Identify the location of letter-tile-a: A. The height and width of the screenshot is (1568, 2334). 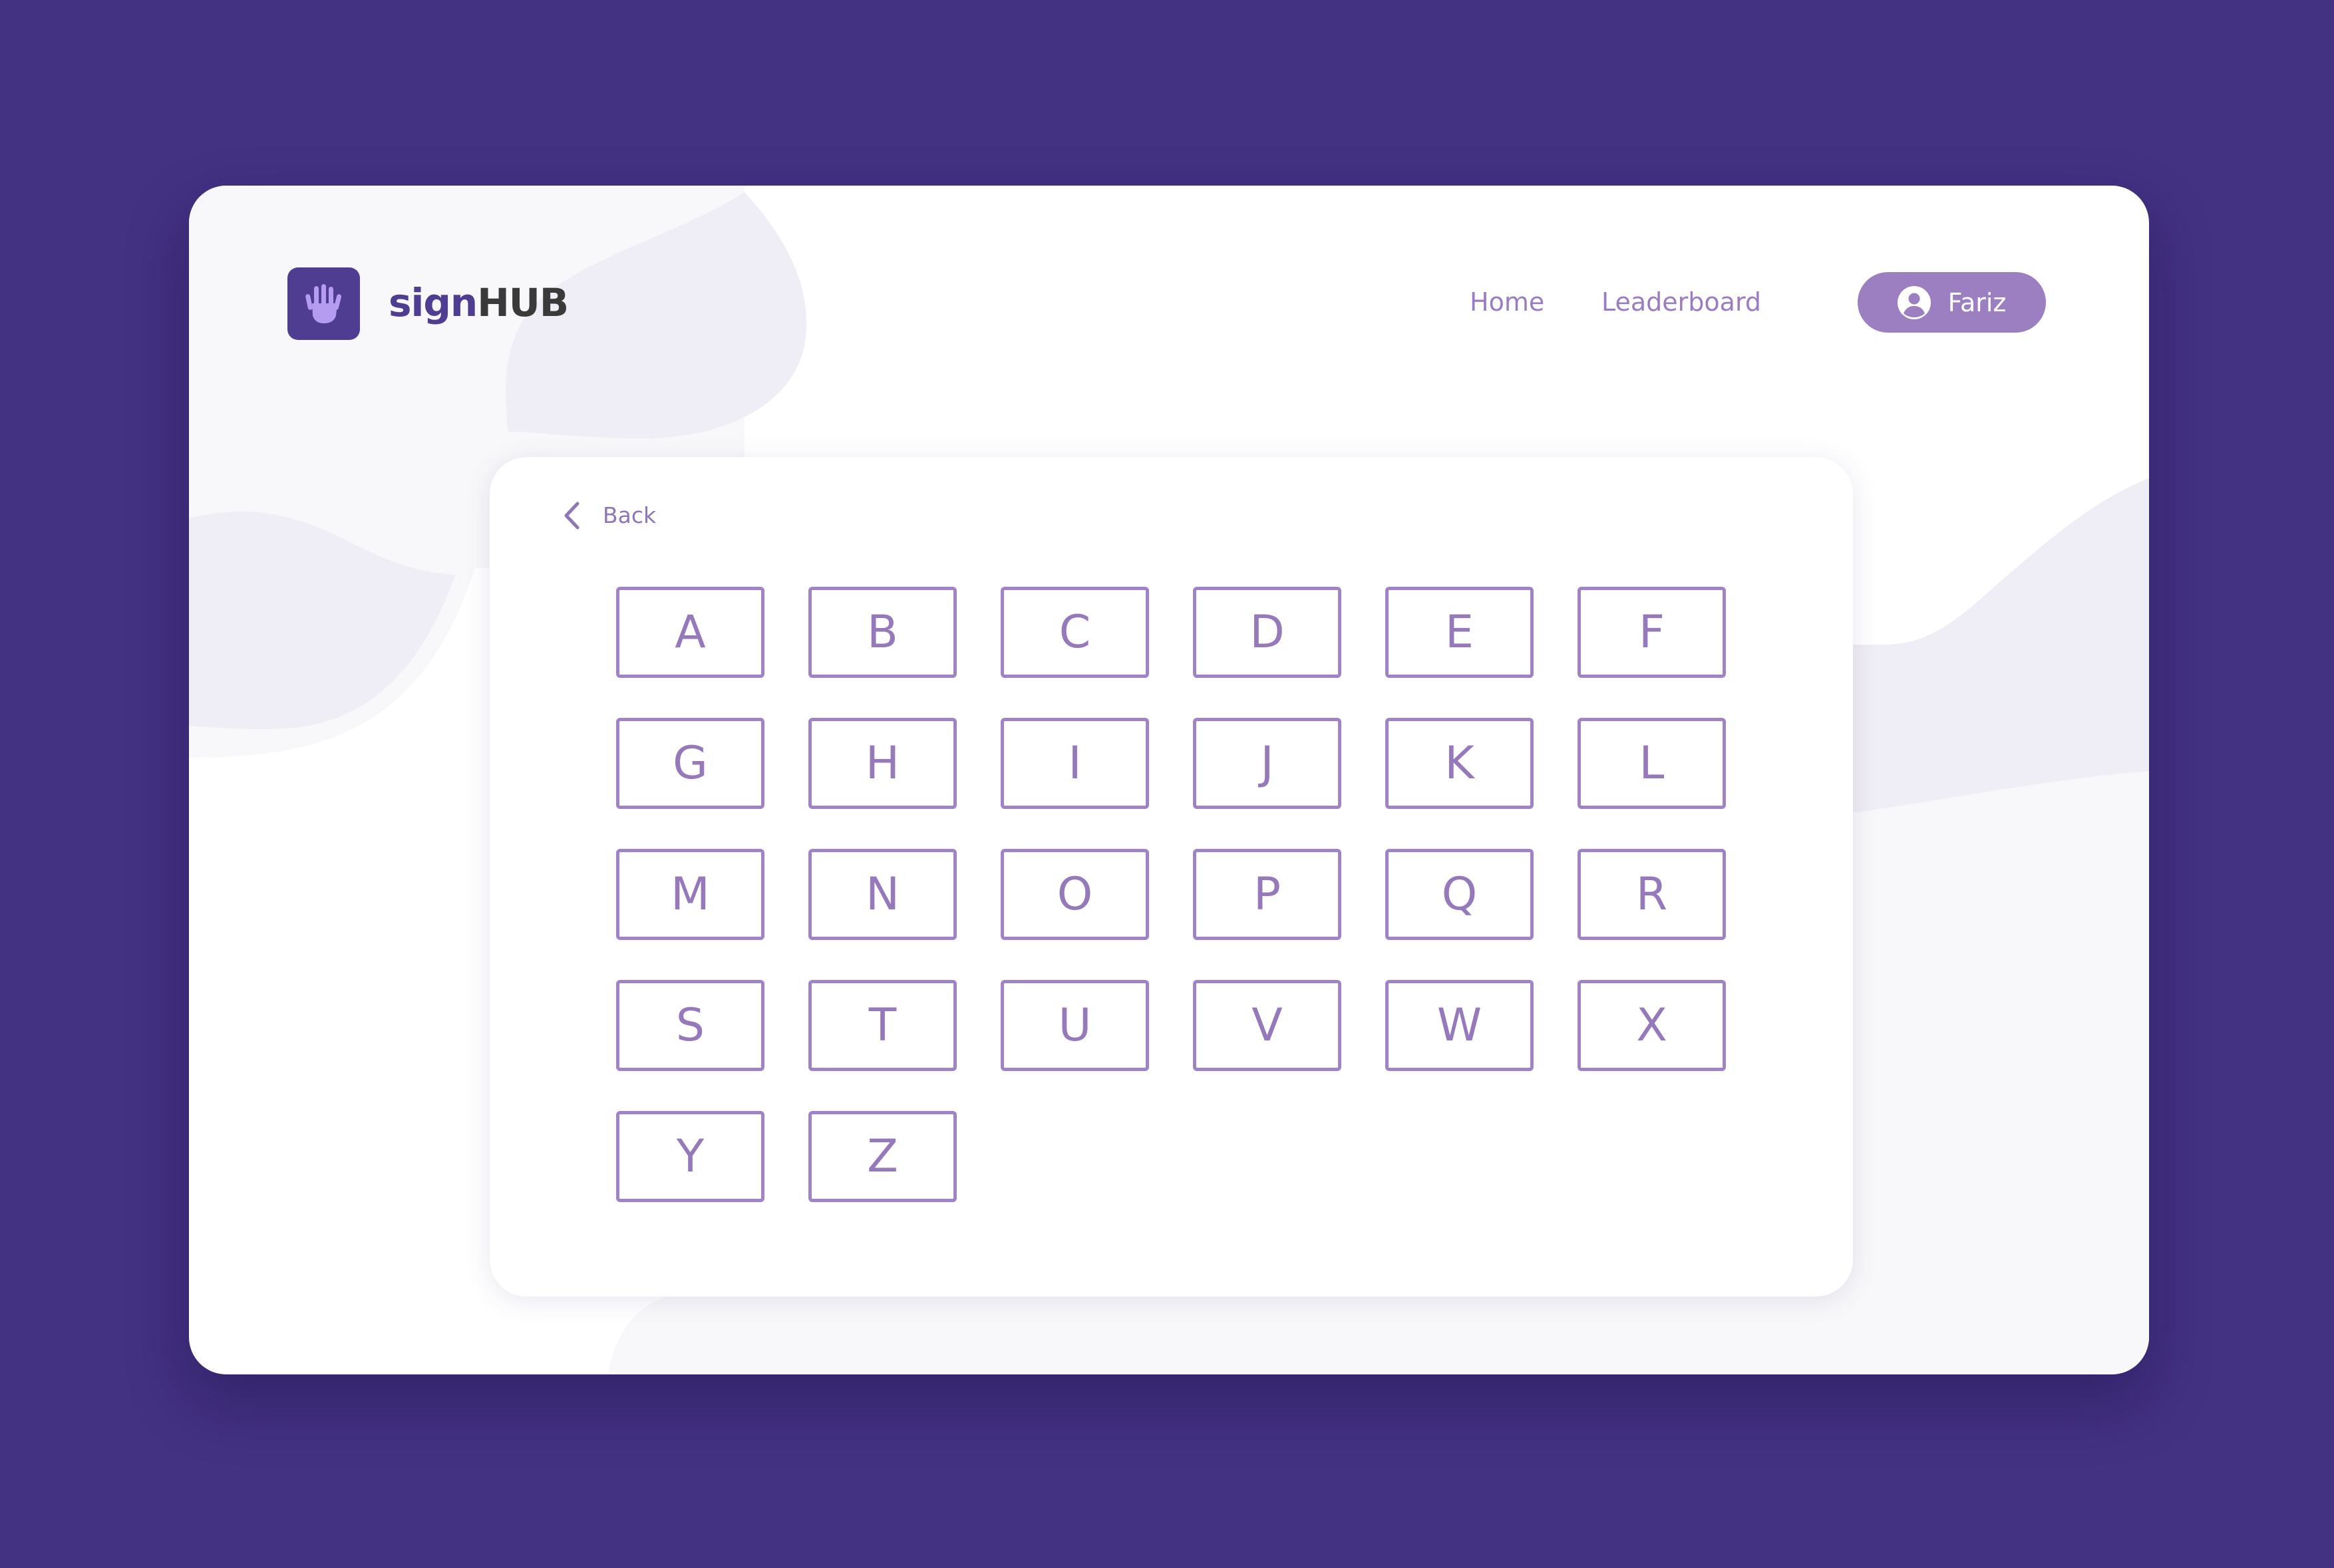
(690, 632).